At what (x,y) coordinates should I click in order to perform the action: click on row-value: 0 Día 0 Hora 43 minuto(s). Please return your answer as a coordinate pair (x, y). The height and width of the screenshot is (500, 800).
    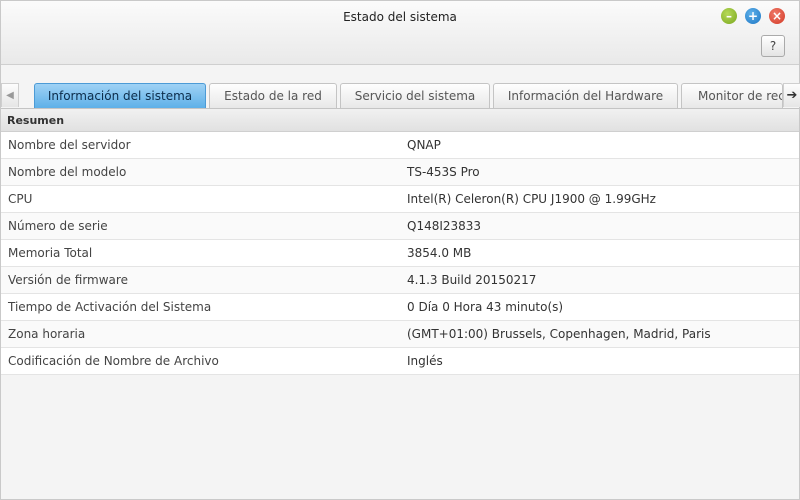
    Looking at the image, I should click on (485, 307).